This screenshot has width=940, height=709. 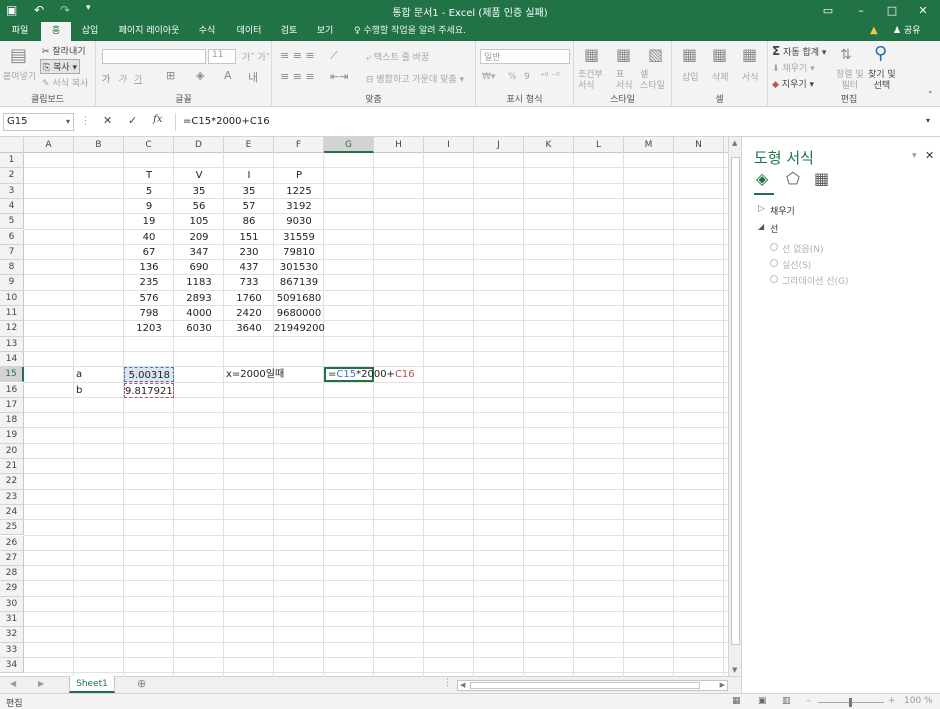 What do you see at coordinates (12, 589) in the screenshot?
I see `row-header: 29` at bounding box center [12, 589].